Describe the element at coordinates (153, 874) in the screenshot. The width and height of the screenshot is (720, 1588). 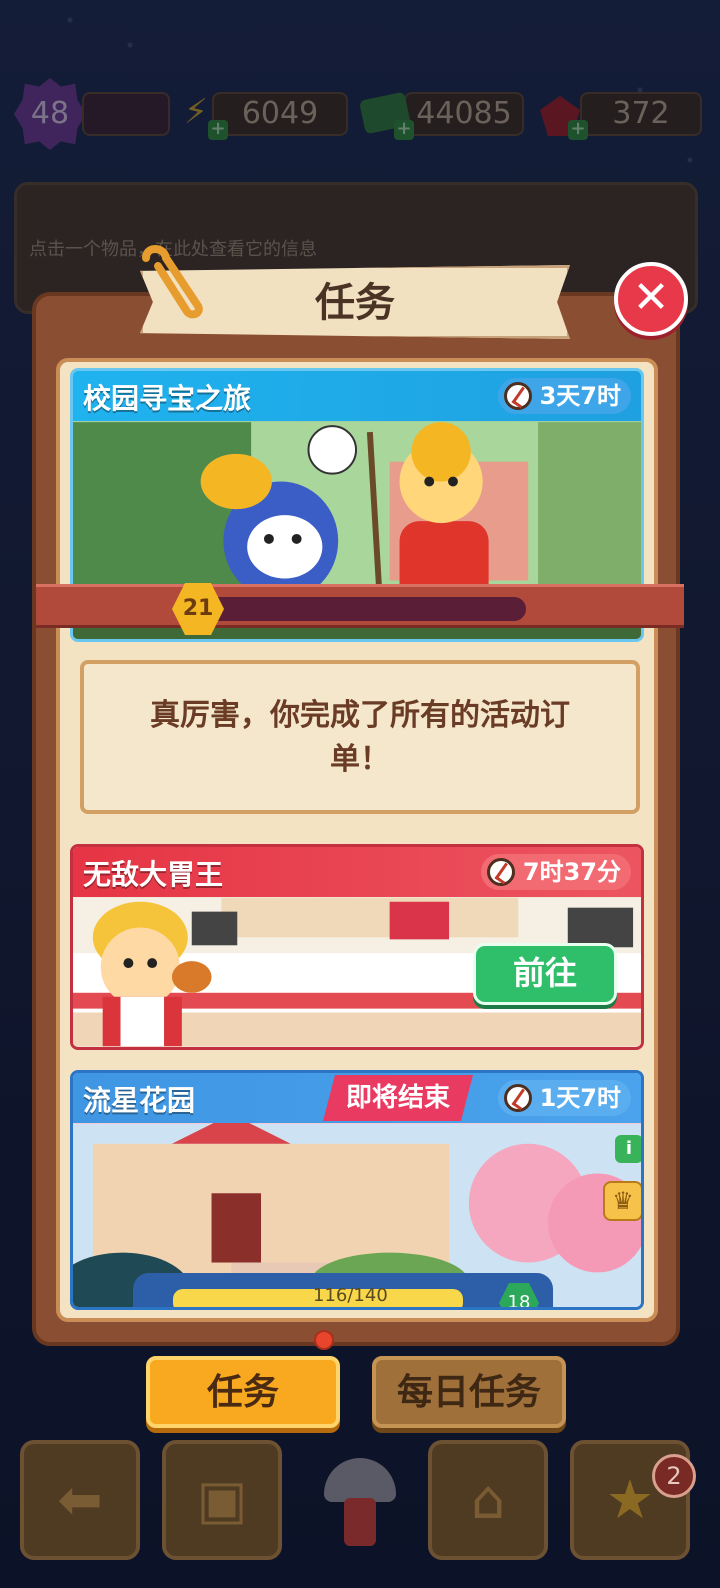
I see `event-title: 无敌大胃王` at that location.